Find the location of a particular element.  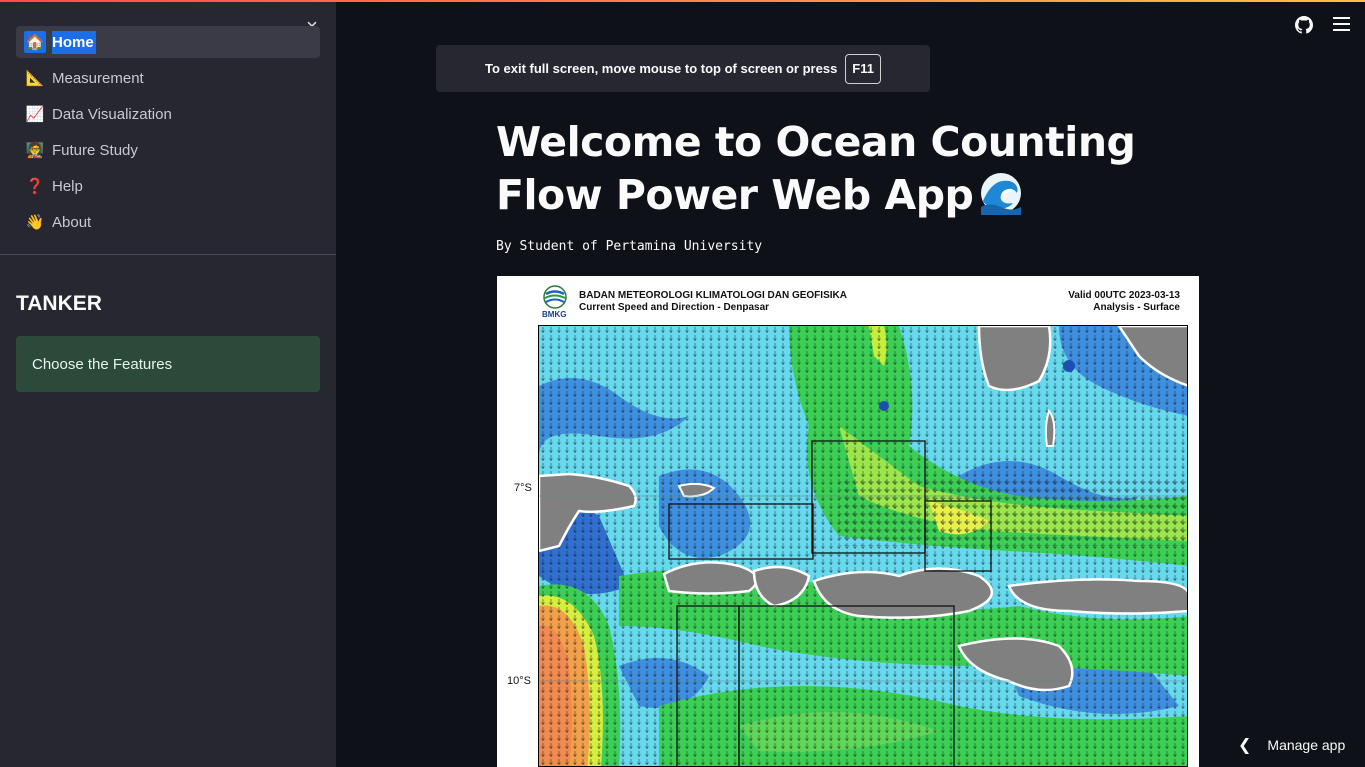

sidebar-item-about: 👋 About is located at coordinates (168, 222).